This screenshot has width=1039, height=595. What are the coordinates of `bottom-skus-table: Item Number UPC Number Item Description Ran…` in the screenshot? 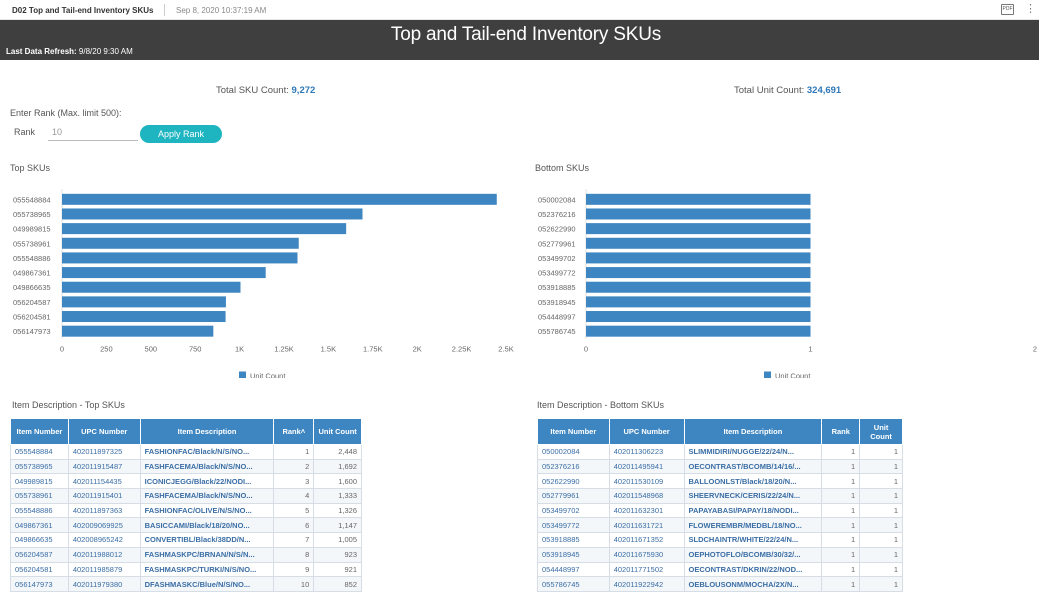 It's located at (720, 505).